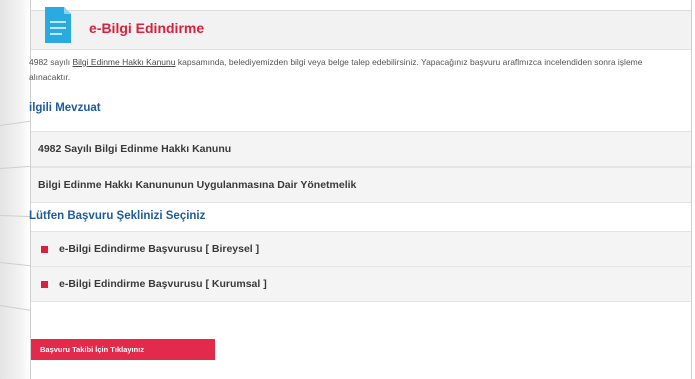 The image size is (695, 379). What do you see at coordinates (58, 25) in the screenshot?
I see `document-icon` at bounding box center [58, 25].